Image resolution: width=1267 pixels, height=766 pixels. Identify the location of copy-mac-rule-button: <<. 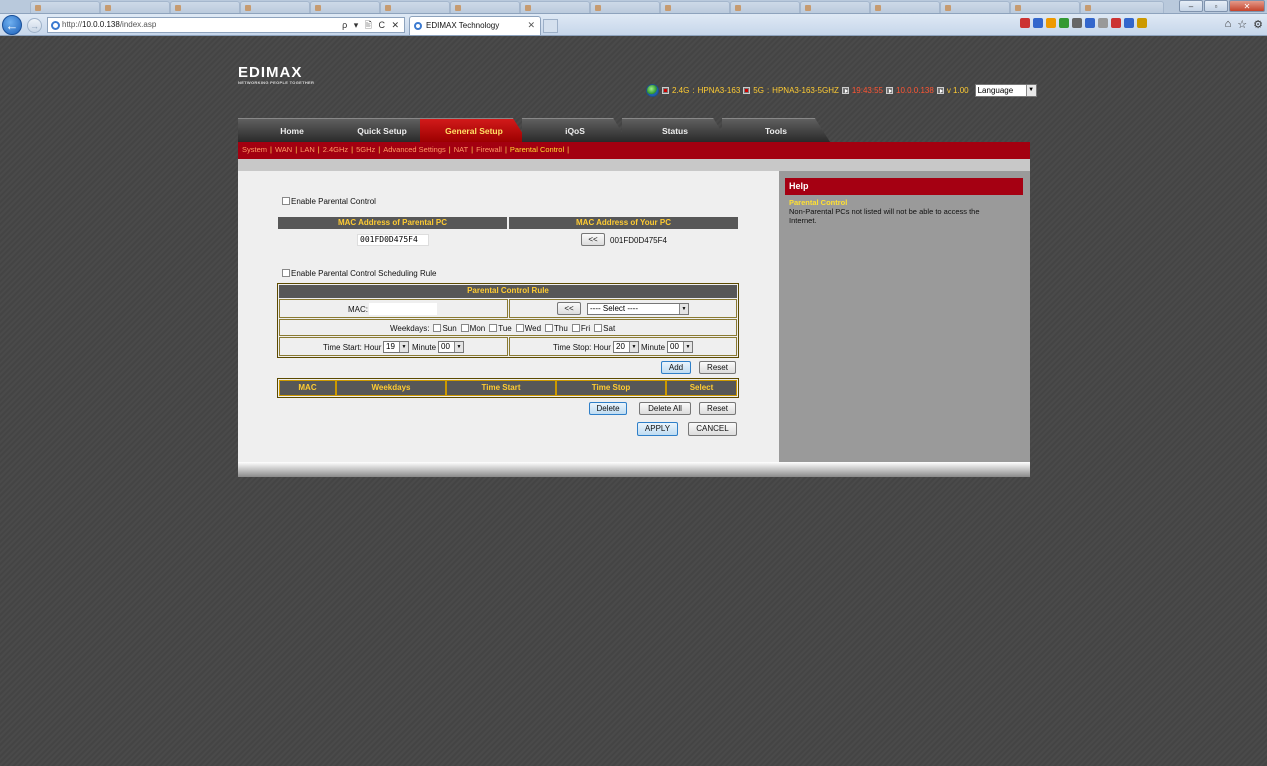
(569, 308).